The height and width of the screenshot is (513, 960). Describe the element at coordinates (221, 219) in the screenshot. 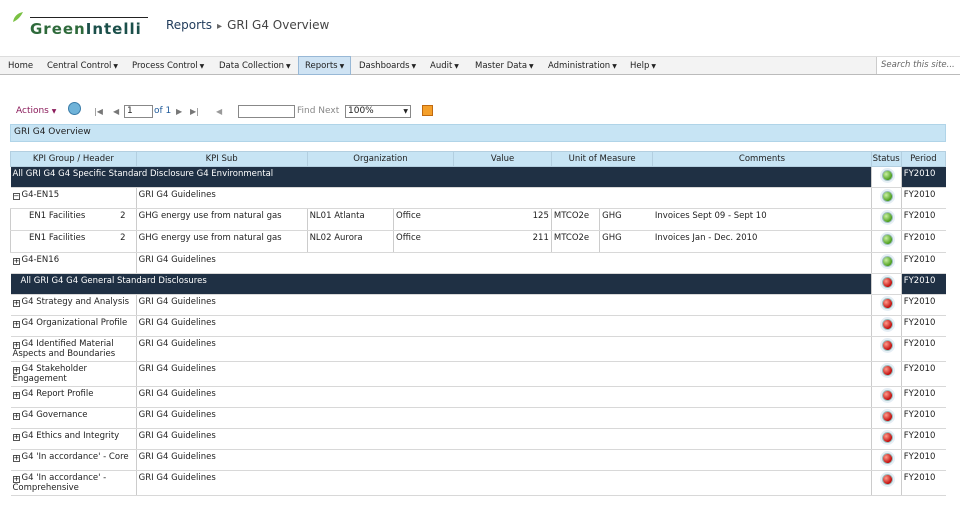

I see `kpi-sub-cell: GHG energy use from natural gas` at that location.